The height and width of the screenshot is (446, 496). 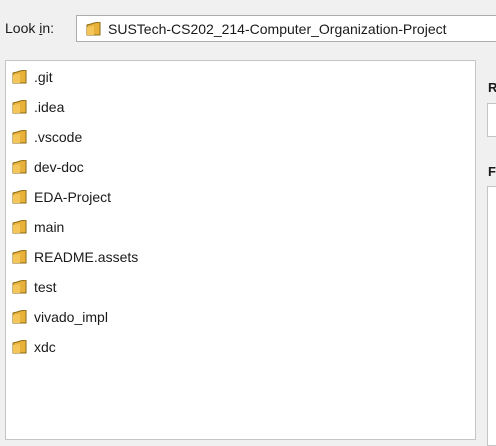 I want to click on folder-item: .git, so click(x=32, y=77).